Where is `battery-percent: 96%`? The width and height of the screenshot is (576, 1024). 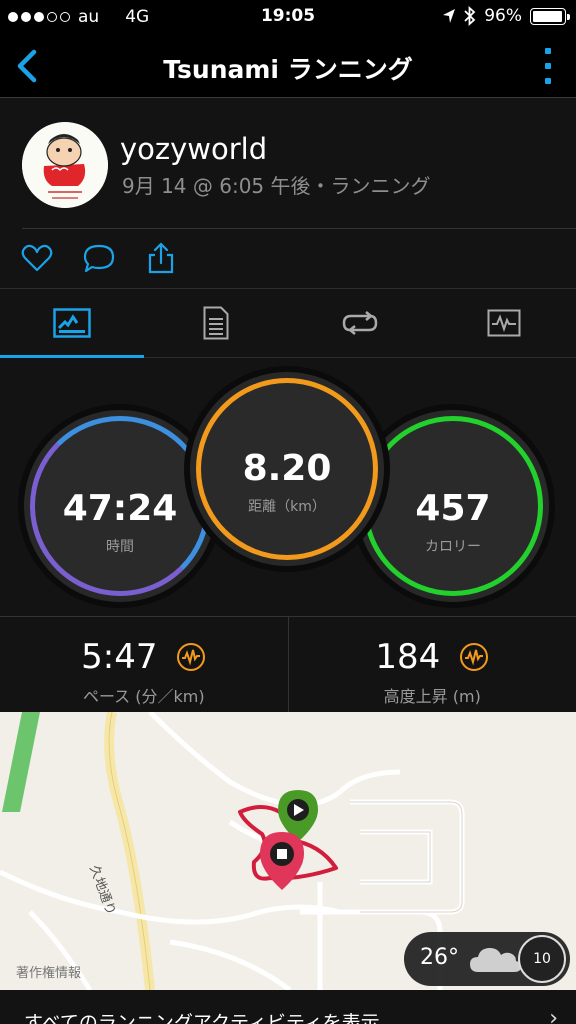
battery-percent: 96% is located at coordinates (503, 16).